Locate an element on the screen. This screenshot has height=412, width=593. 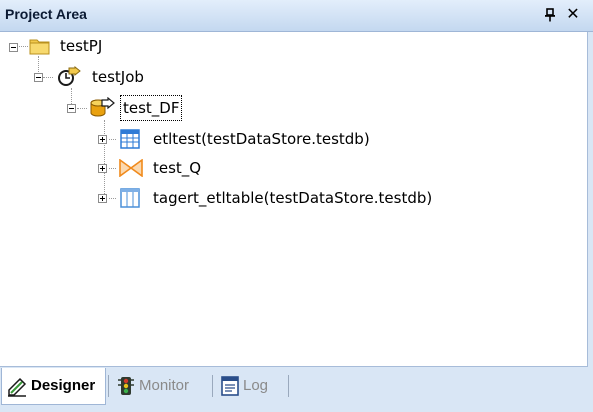
tree-node-label: testPJ is located at coordinates (81, 46).